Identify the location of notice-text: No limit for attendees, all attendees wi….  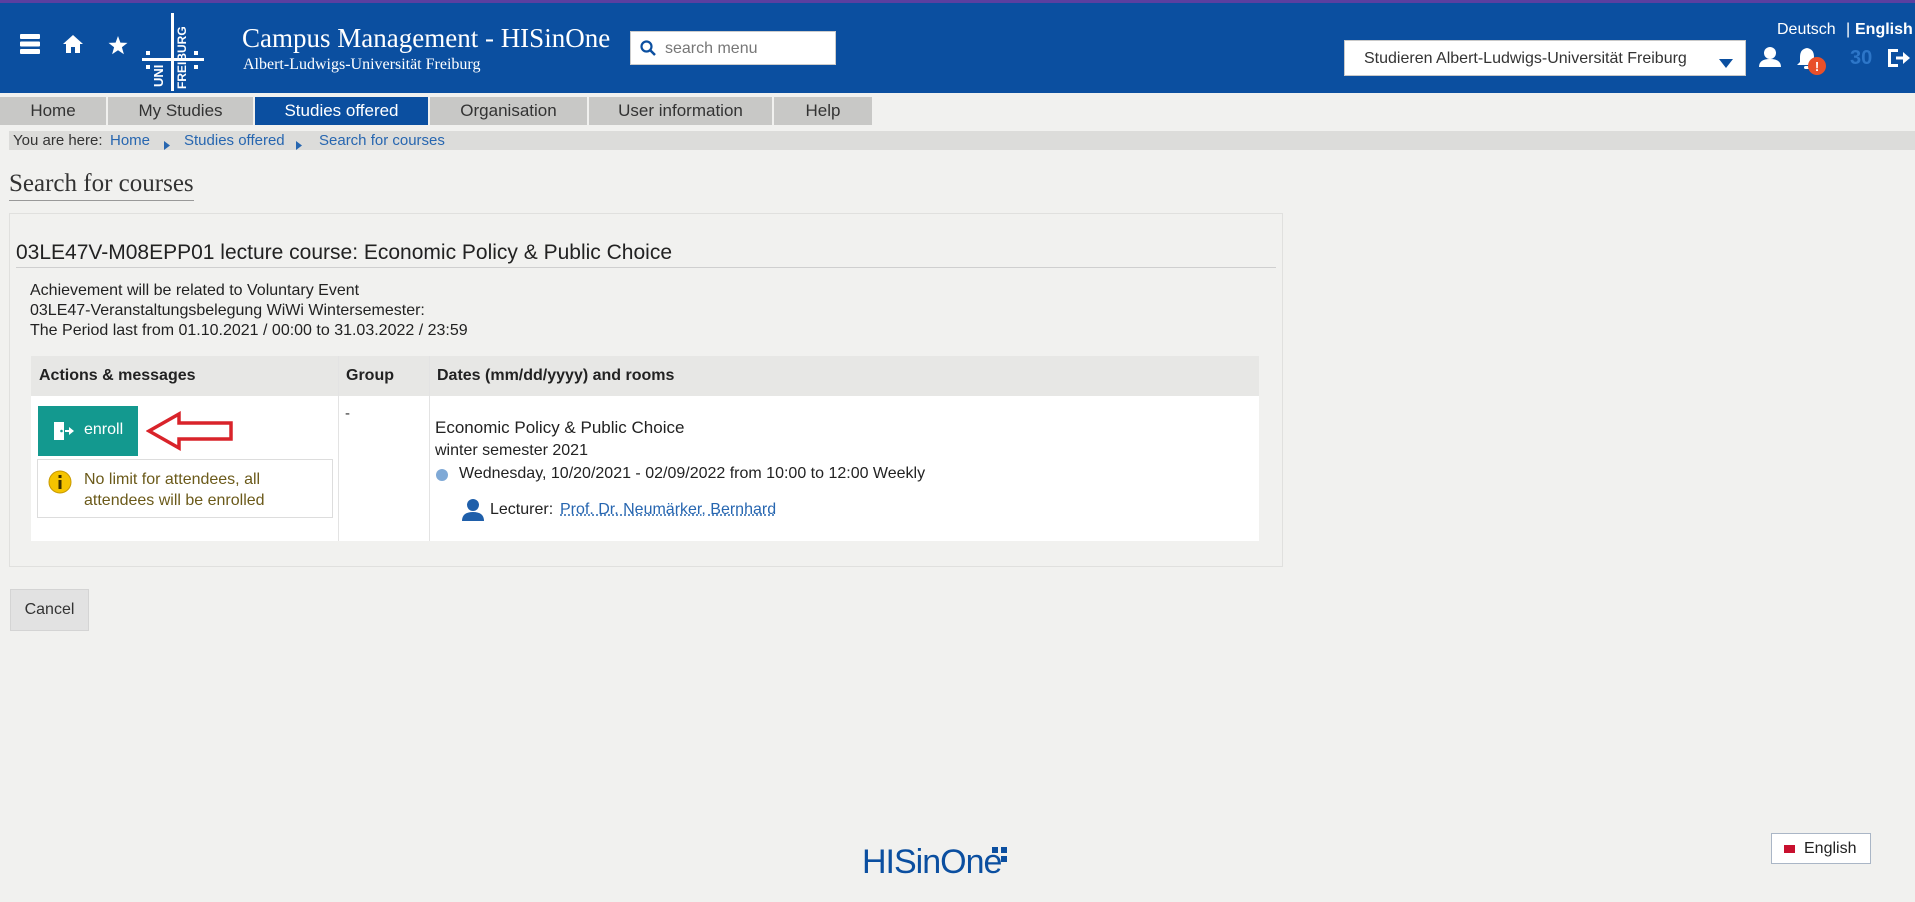
(174, 490).